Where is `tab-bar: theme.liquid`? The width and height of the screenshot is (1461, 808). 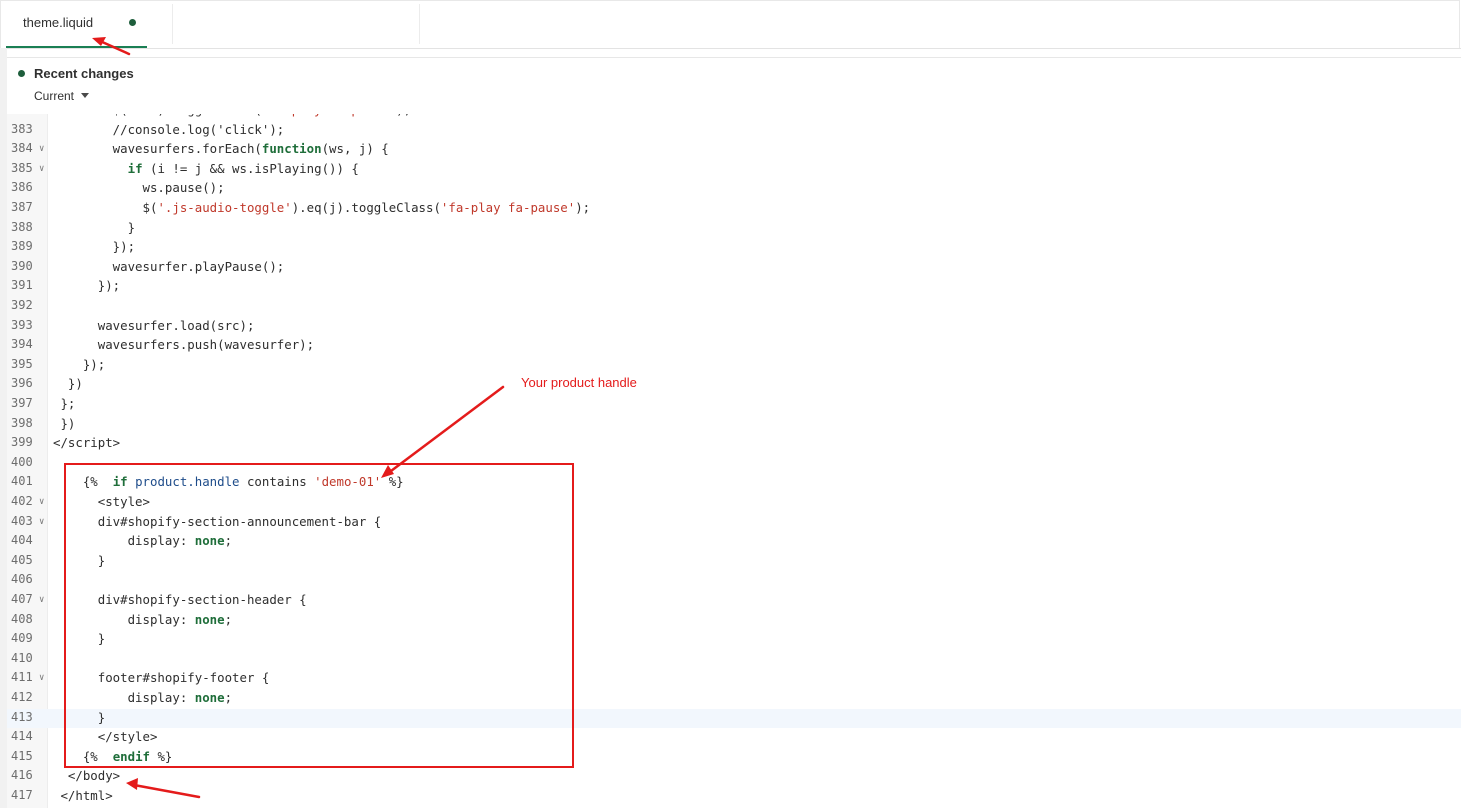 tab-bar: theme.liquid is located at coordinates (730, 24).